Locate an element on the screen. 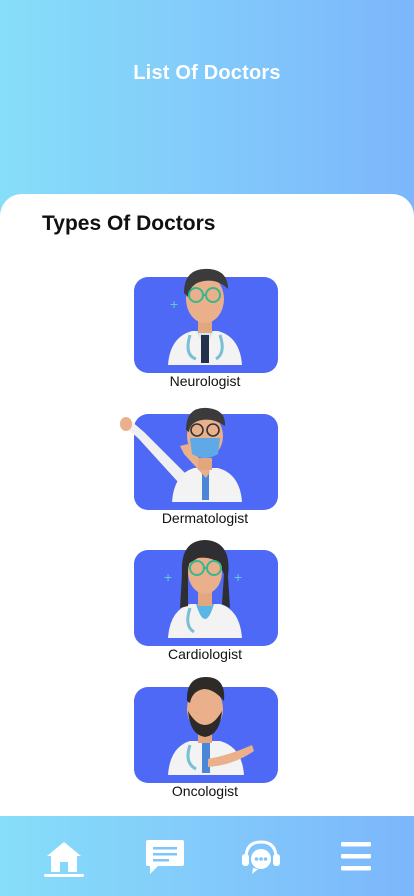 This screenshot has height=896, width=414. doctor-item-cardiologist: + + Cardiologist is located at coordinates (207, 607).